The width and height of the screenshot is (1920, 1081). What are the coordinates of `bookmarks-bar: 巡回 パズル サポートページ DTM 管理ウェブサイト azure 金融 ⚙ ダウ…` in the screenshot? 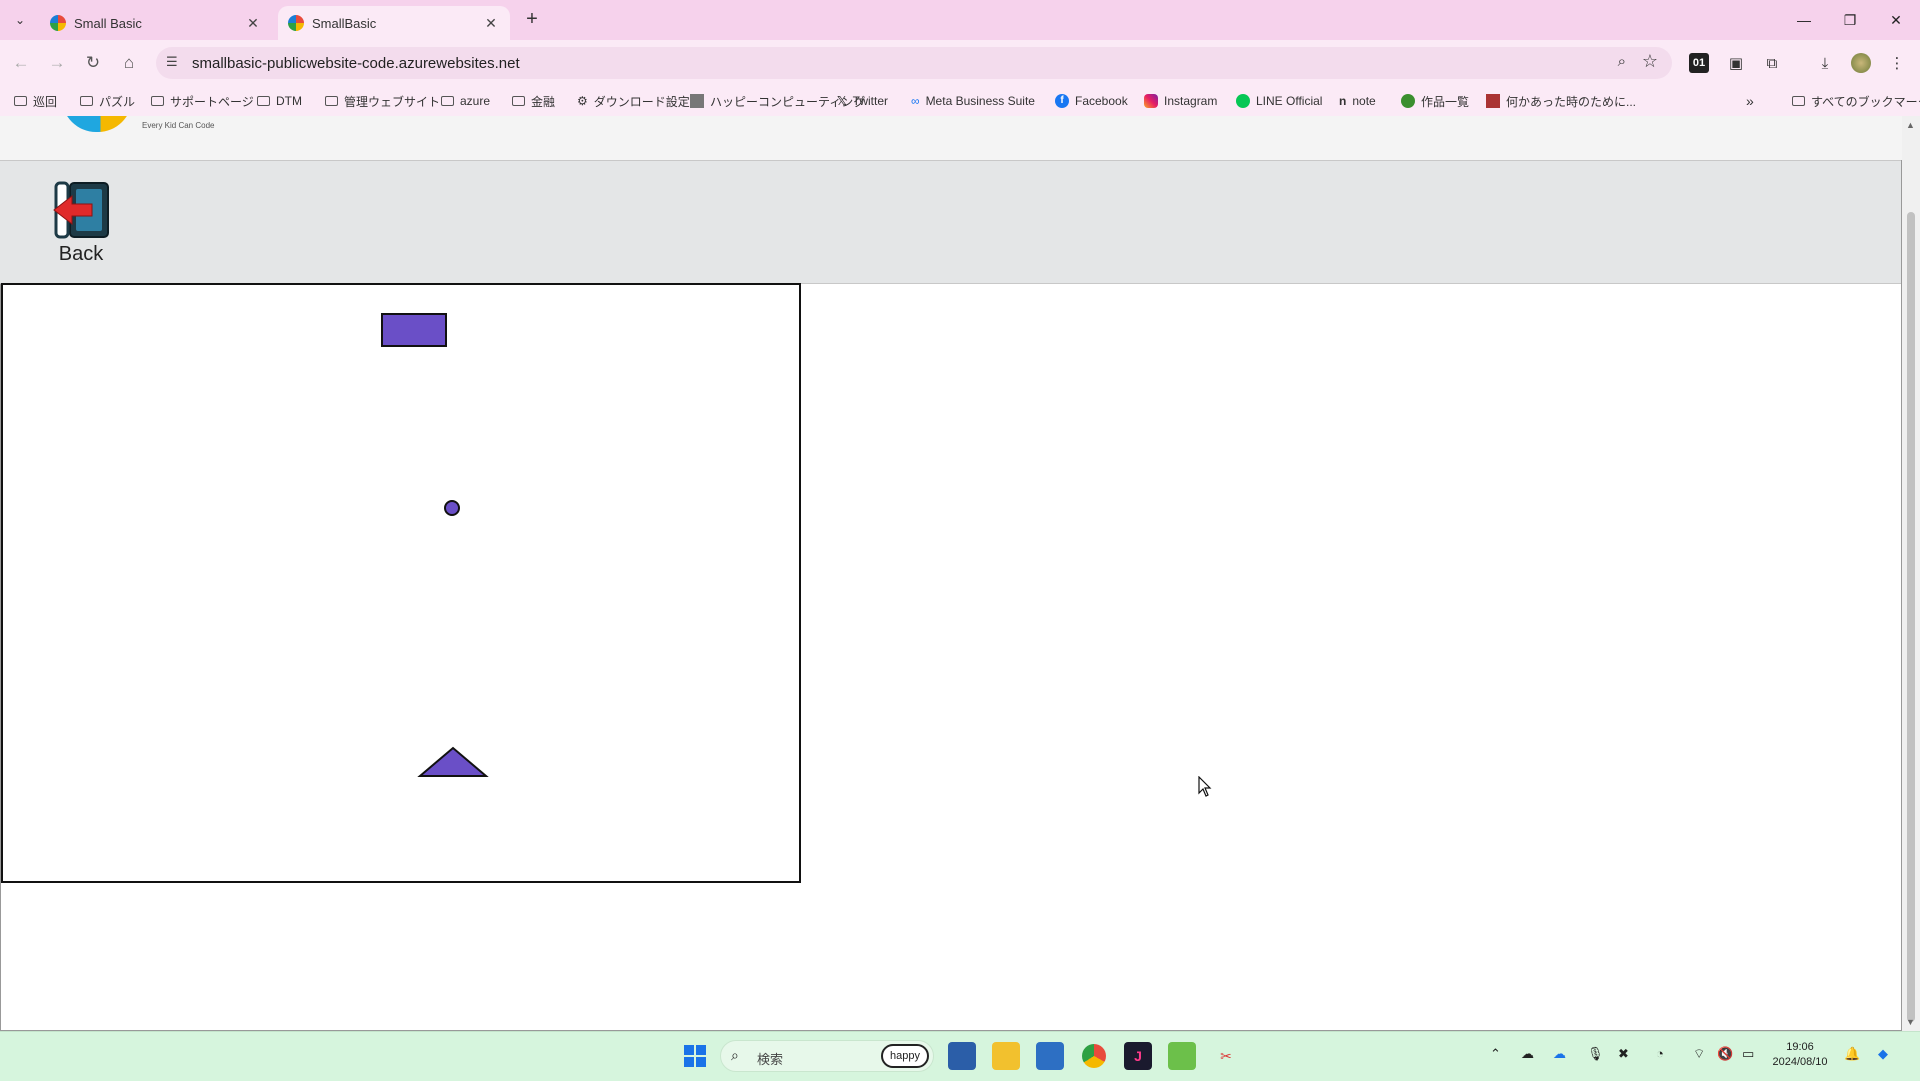 It's located at (960, 101).